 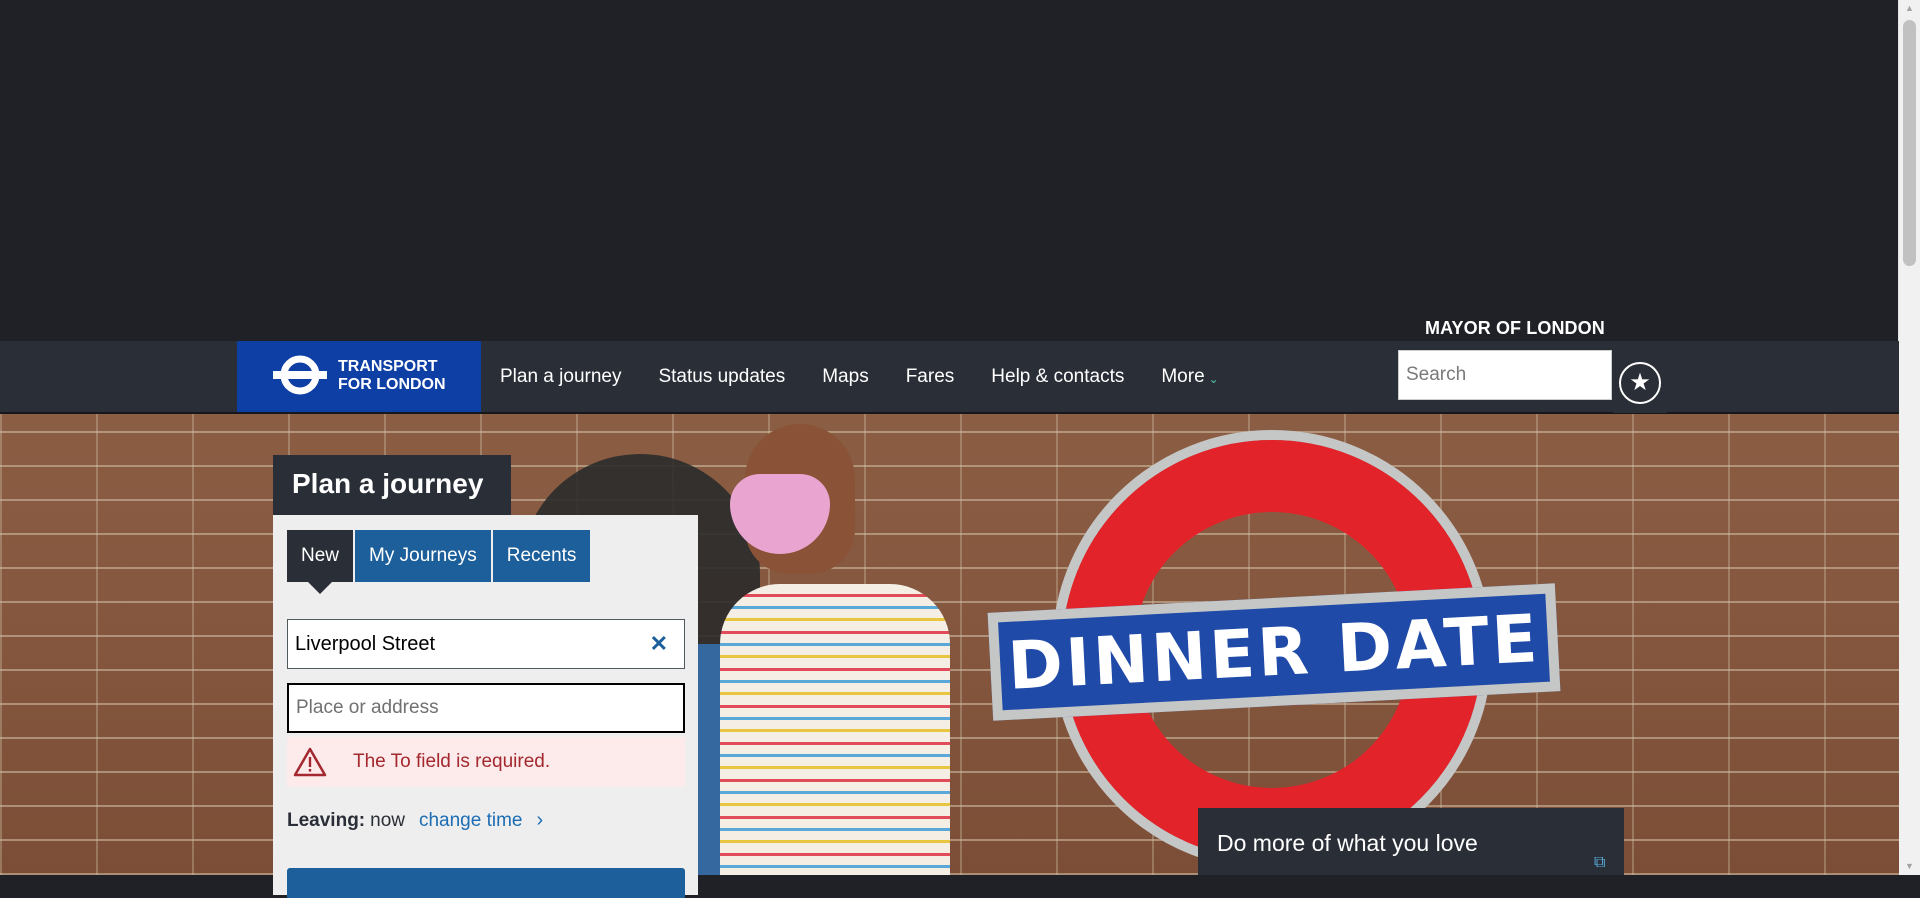 What do you see at coordinates (452, 761) in the screenshot?
I see `error-text: The To field is required.` at bounding box center [452, 761].